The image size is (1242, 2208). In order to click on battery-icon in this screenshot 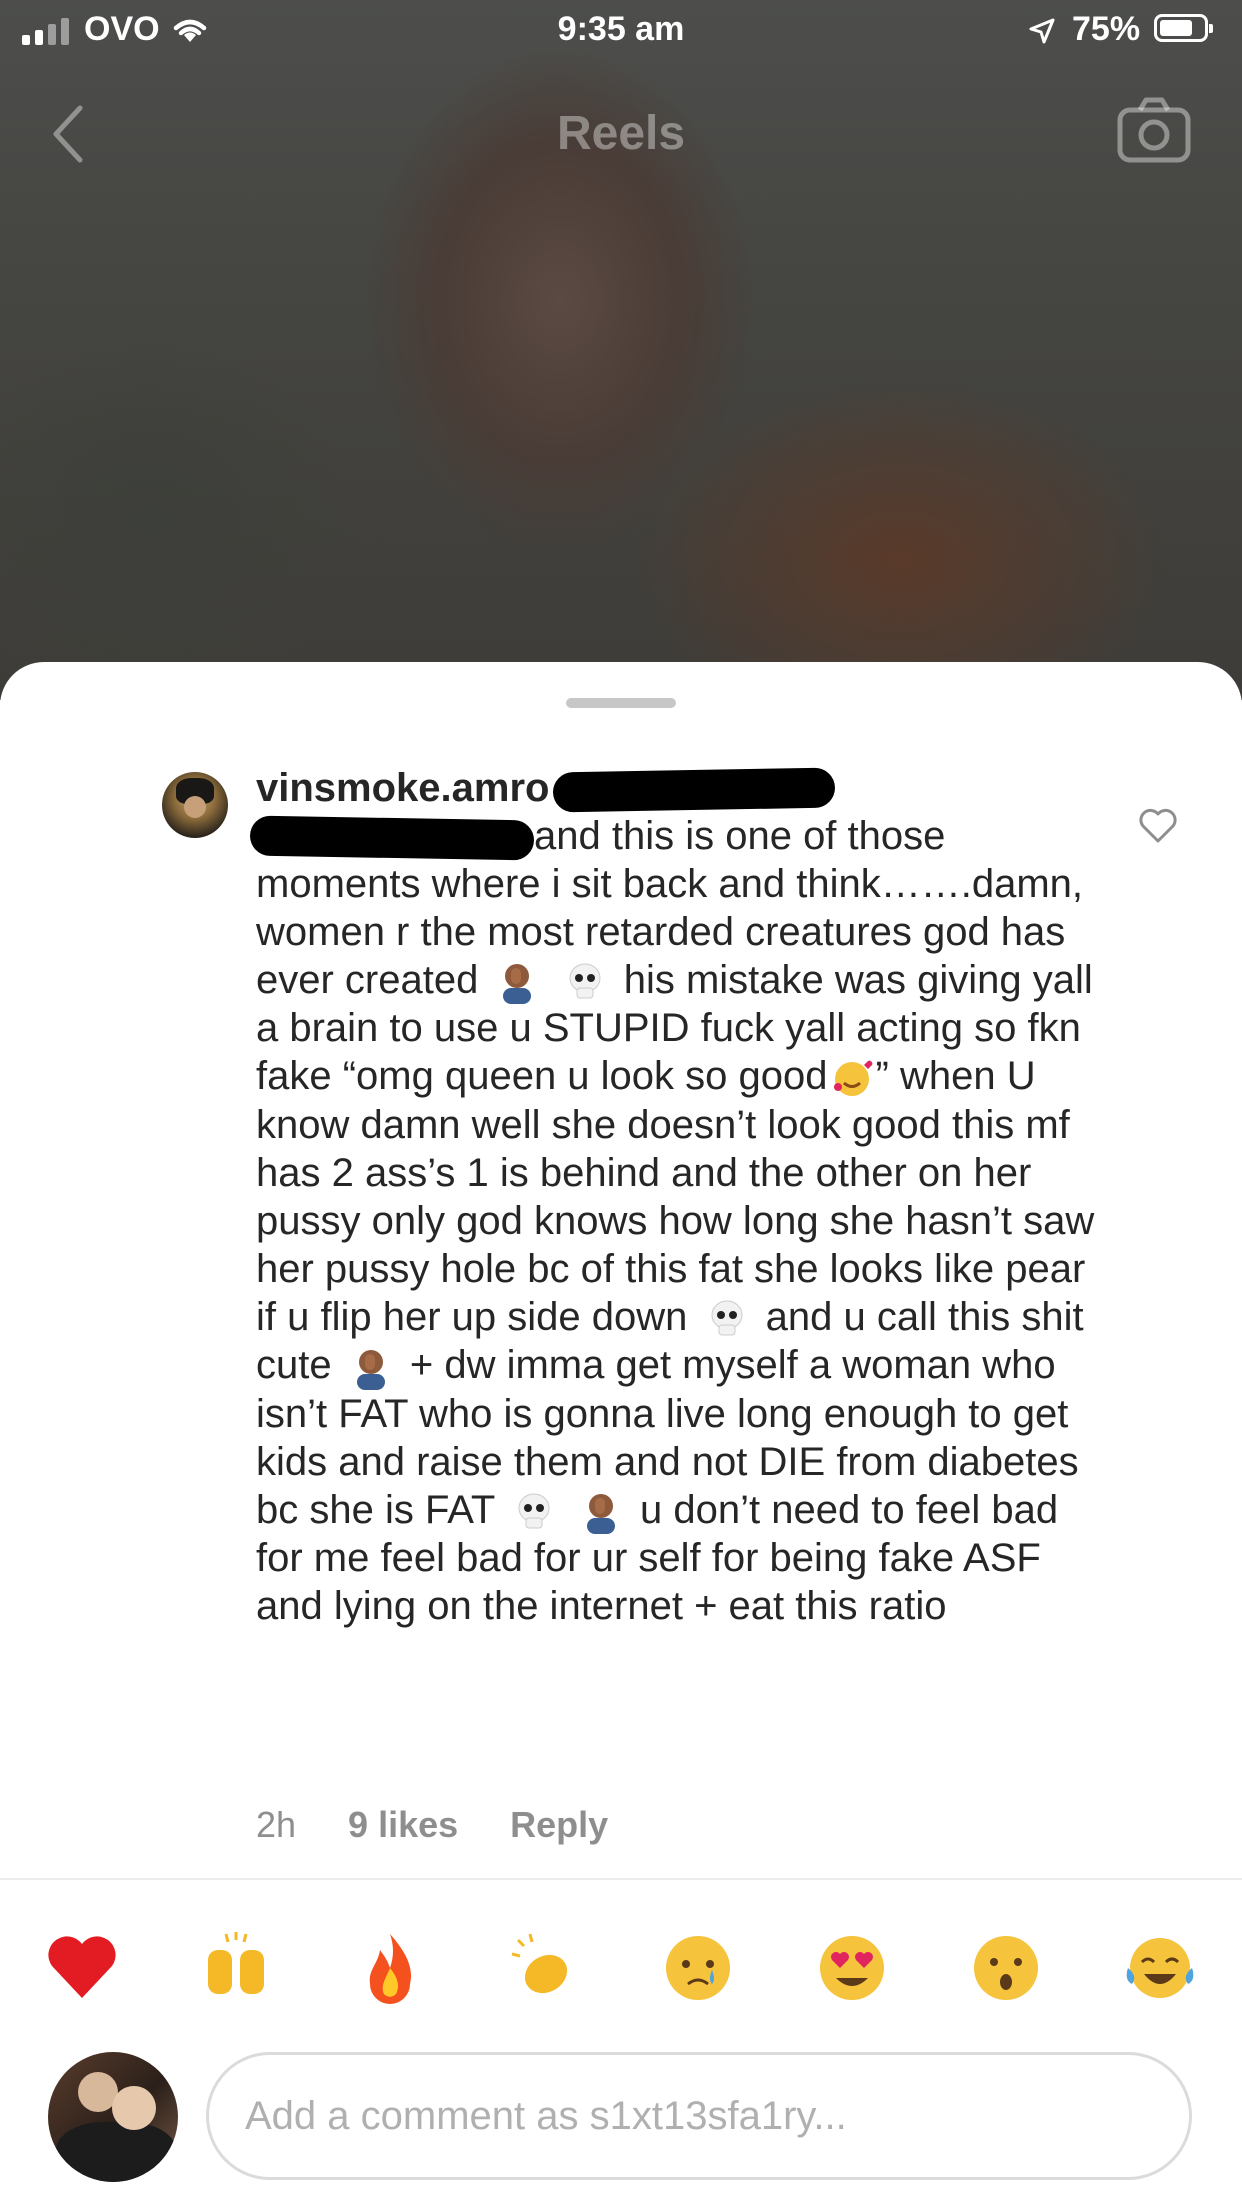, I will do `click(1183, 28)`.